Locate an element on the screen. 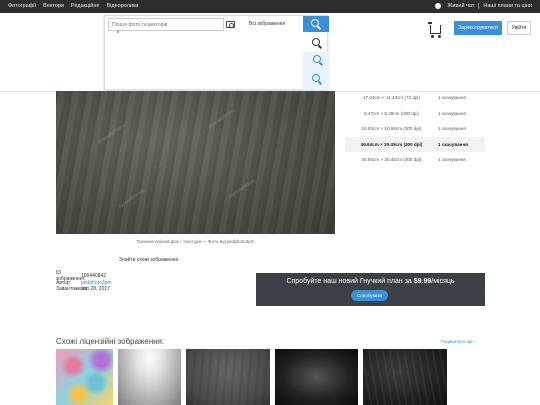 The height and width of the screenshot is (405, 540). author-link: pedphoto3pm is located at coordinates (96, 283).